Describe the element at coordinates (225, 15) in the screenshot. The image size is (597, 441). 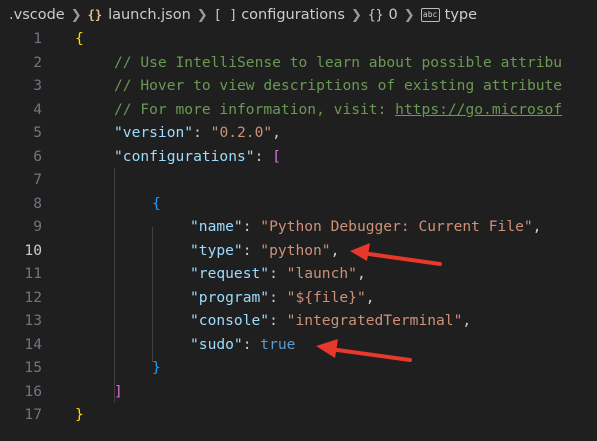
I see `array-icon: [ ]` at that location.